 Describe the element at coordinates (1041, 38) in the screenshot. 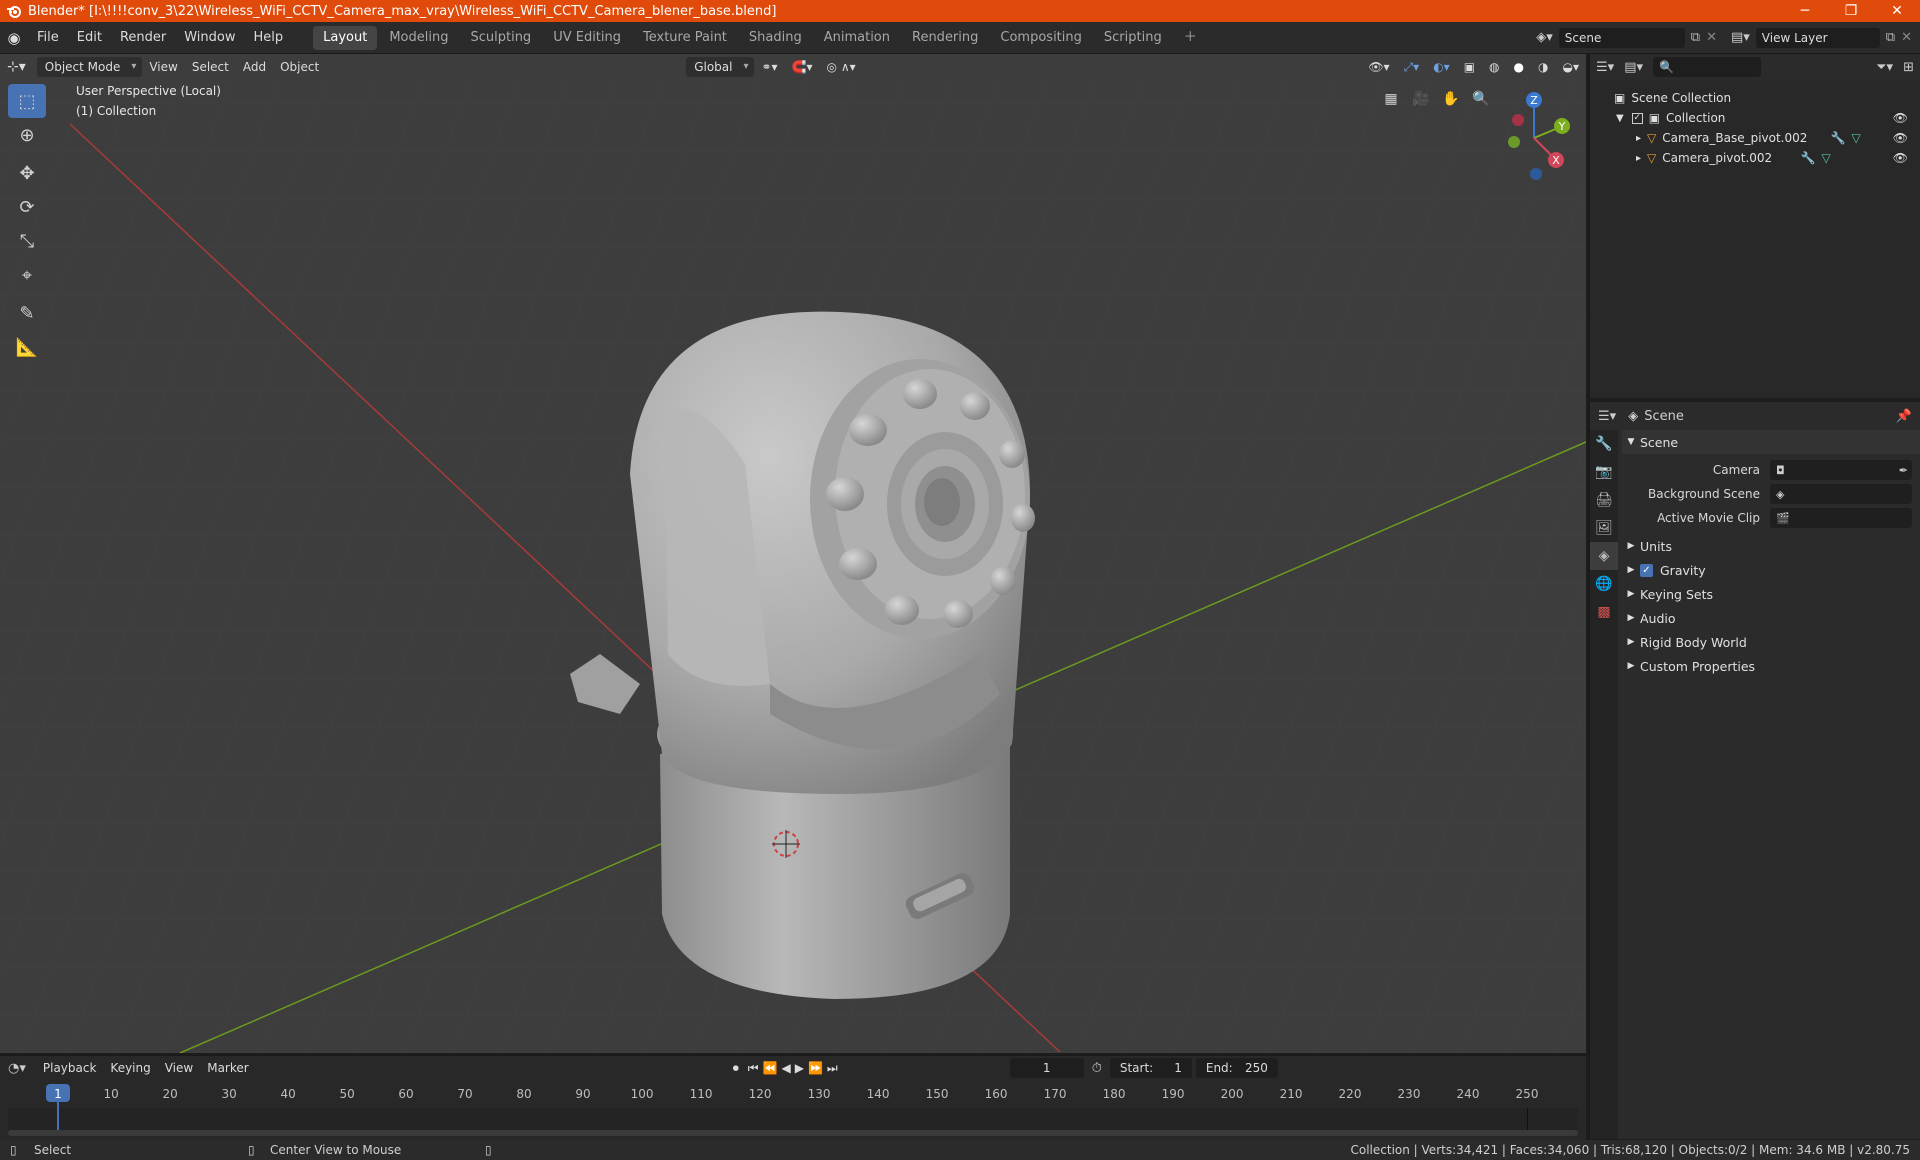

I see `tab-compositing: Compositing` at that location.